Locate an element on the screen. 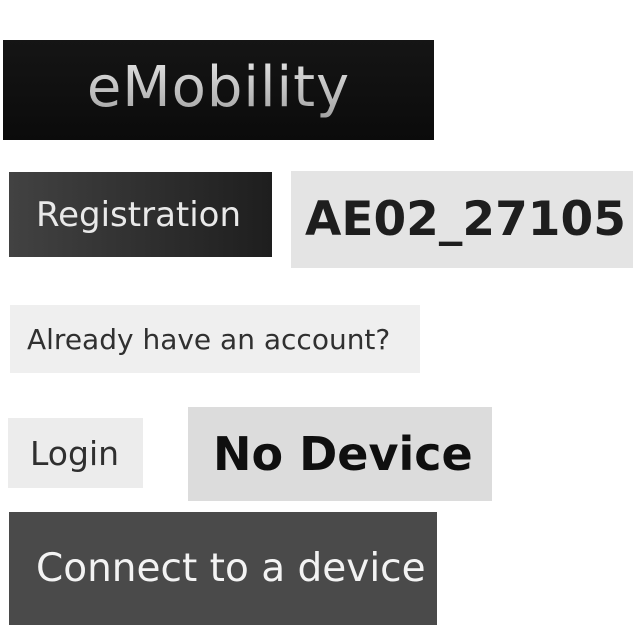 This screenshot has width=640, height=640. app-logo: eMobility is located at coordinates (218, 90).